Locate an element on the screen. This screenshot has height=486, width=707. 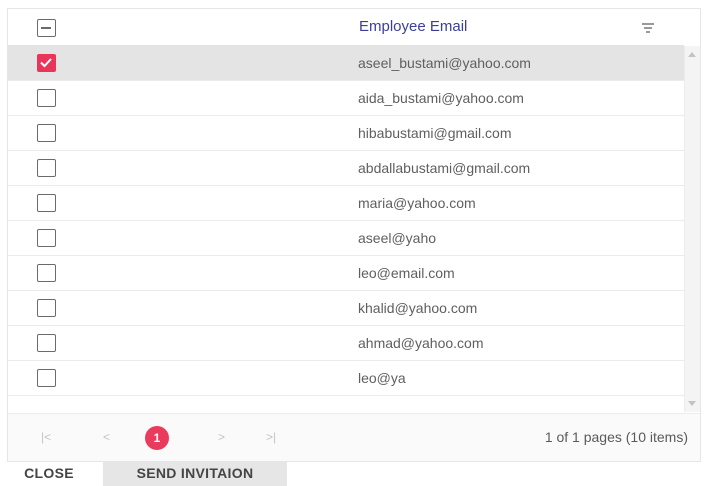
page-number-button: 1 is located at coordinates (157, 438).